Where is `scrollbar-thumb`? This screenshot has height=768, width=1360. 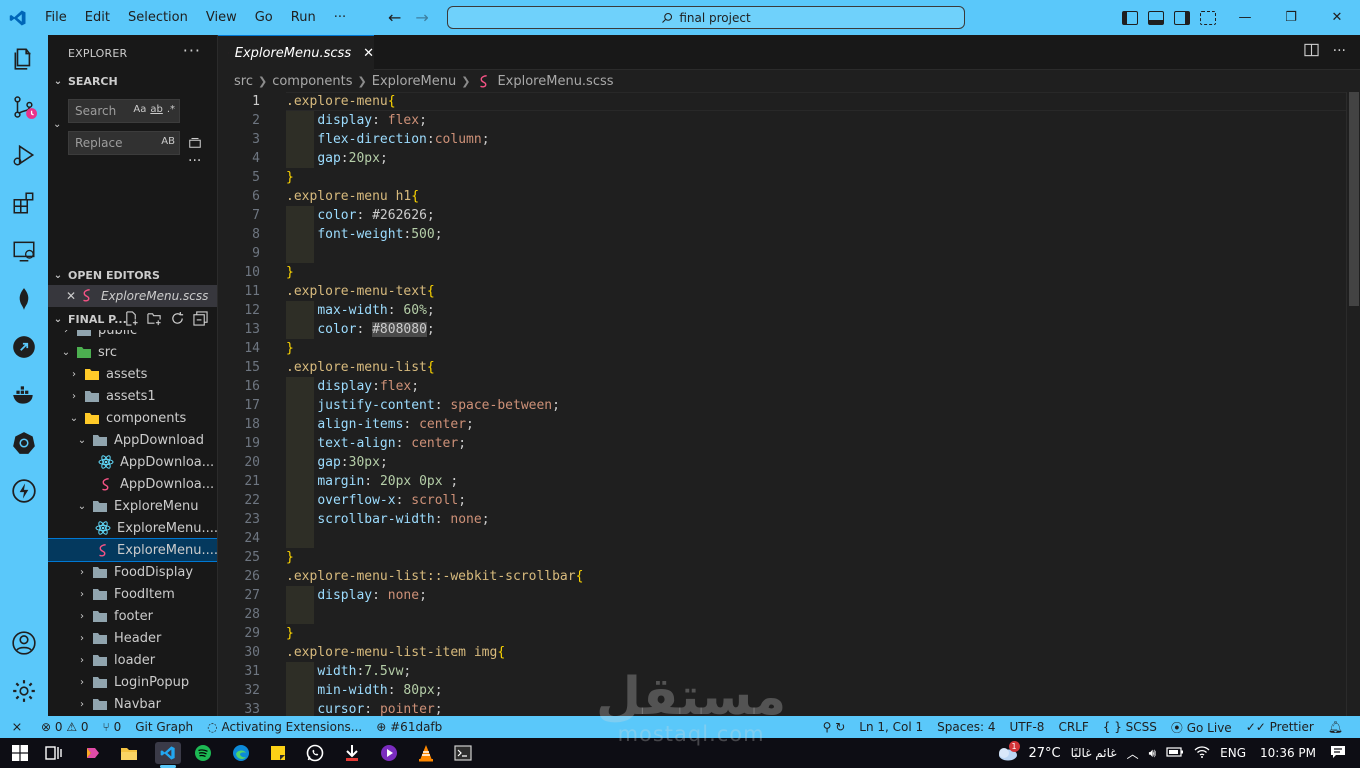
scrollbar-thumb is located at coordinates (1354, 199).